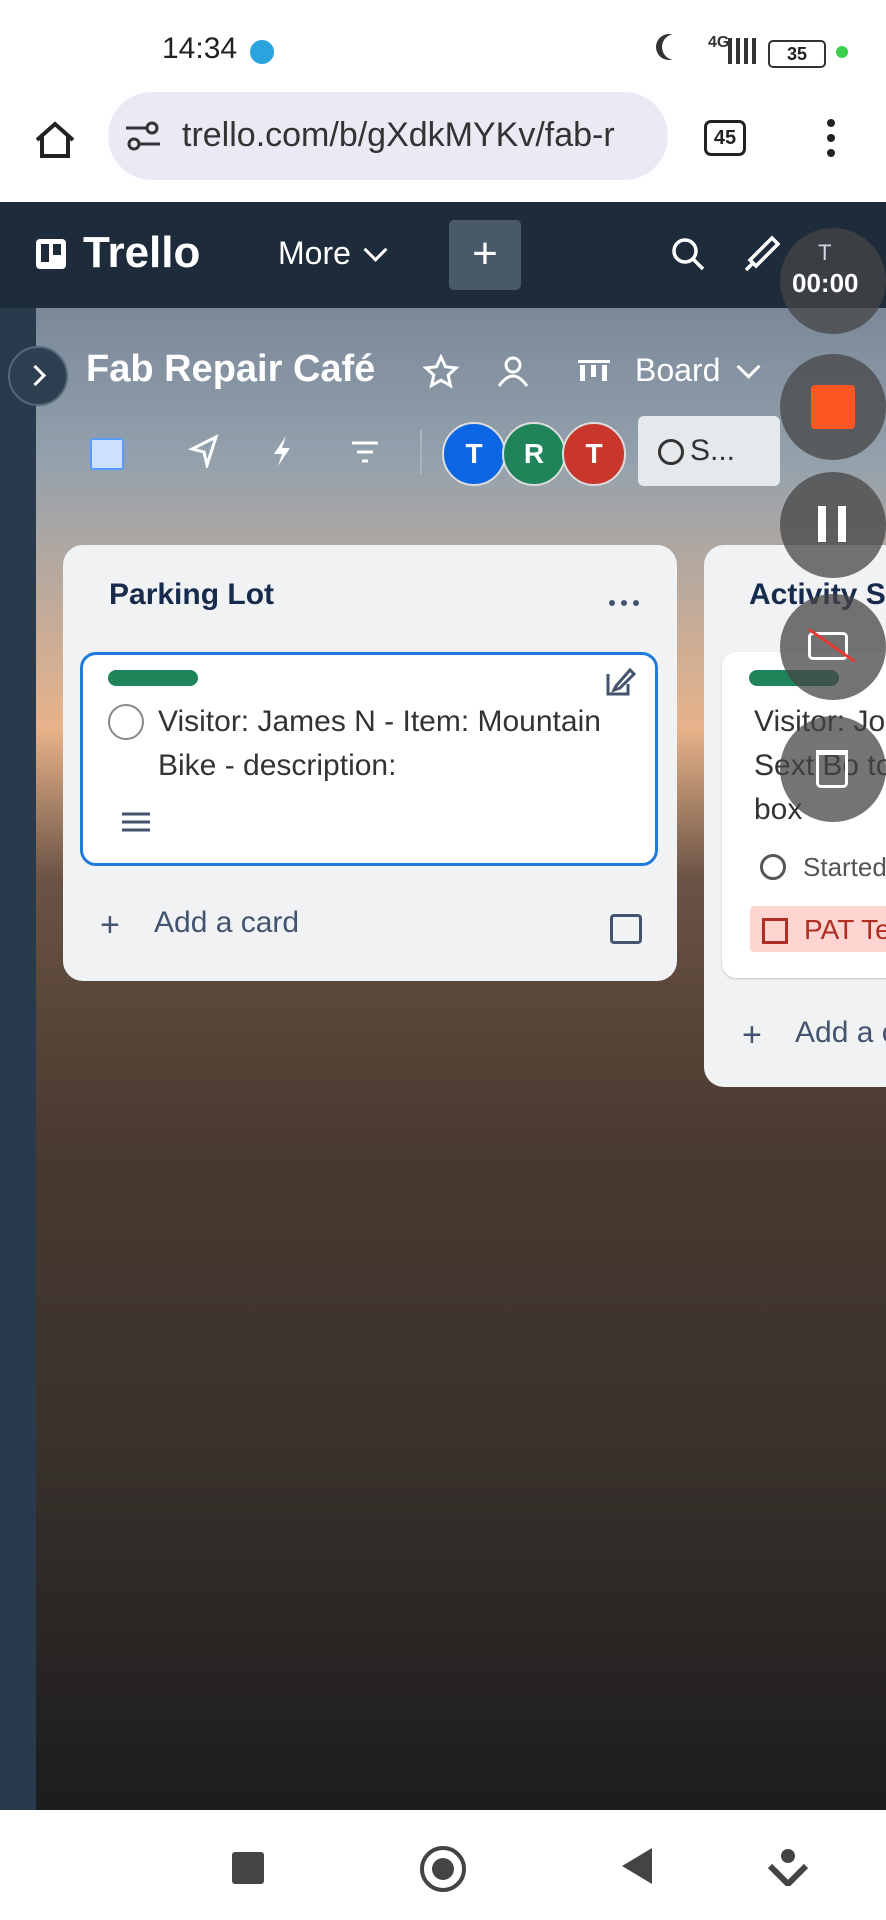  Describe the element at coordinates (203, 453) in the screenshot. I see `power-ups-icon` at that location.